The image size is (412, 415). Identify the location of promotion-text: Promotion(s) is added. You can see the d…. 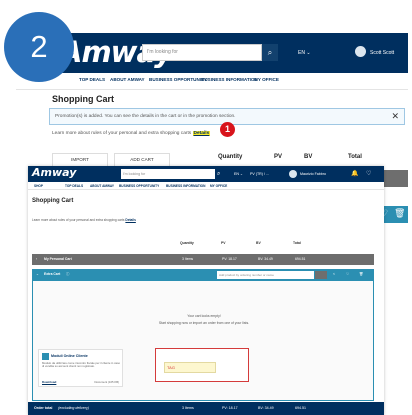
(145, 116).